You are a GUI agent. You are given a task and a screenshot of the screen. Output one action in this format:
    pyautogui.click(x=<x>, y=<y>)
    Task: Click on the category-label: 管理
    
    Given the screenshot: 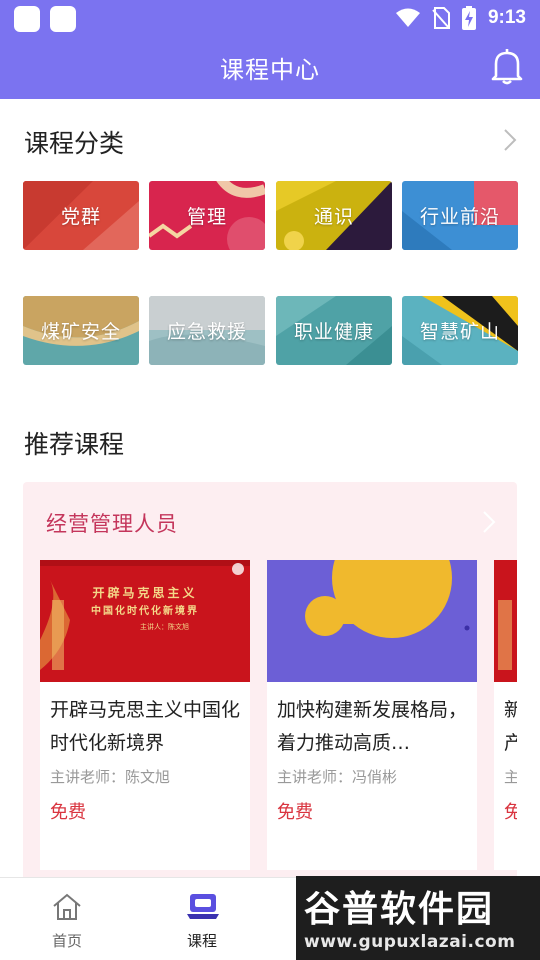 What is the action you would take?
    pyautogui.click(x=206, y=217)
    